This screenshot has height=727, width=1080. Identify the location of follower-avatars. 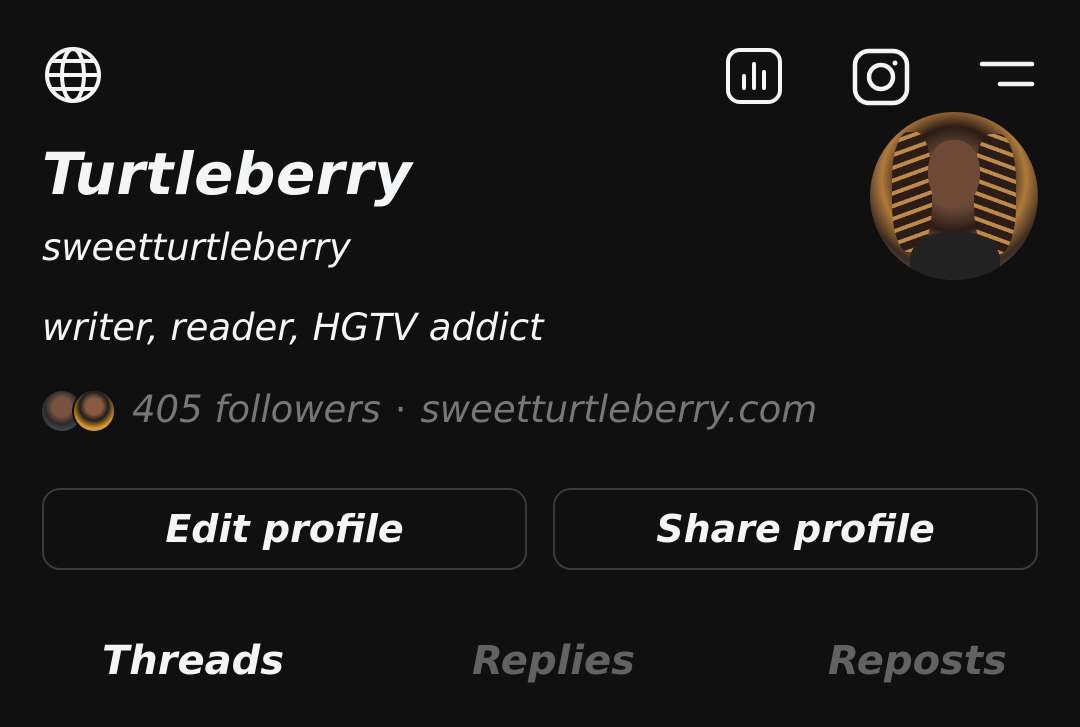
(80, 409).